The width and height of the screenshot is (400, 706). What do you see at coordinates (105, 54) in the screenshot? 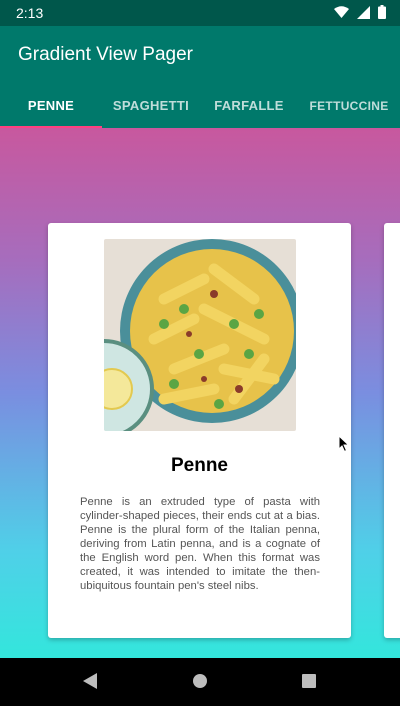
I see `app-title: Gradient View Pager` at bounding box center [105, 54].